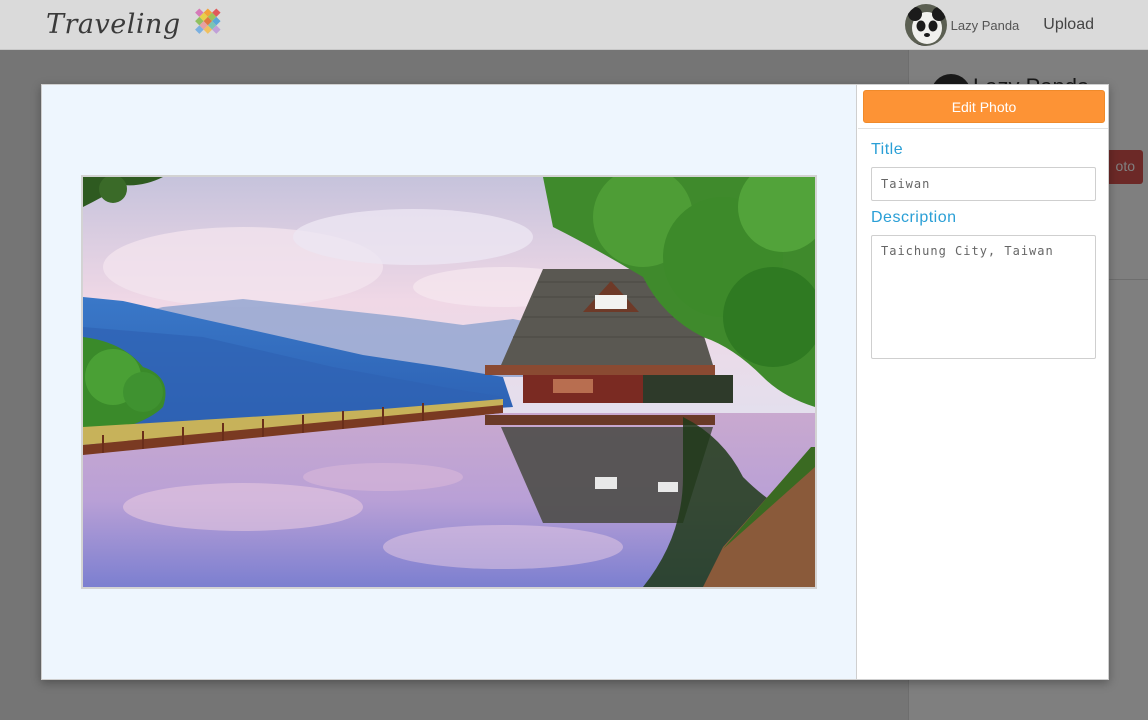 This screenshot has height=720, width=1148. I want to click on brand-name: Traveling, so click(113, 24).